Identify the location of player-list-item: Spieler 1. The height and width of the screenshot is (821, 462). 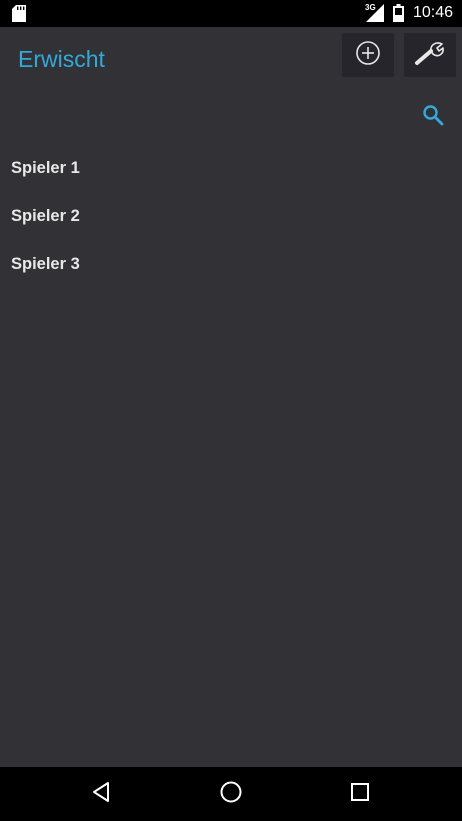
(231, 168).